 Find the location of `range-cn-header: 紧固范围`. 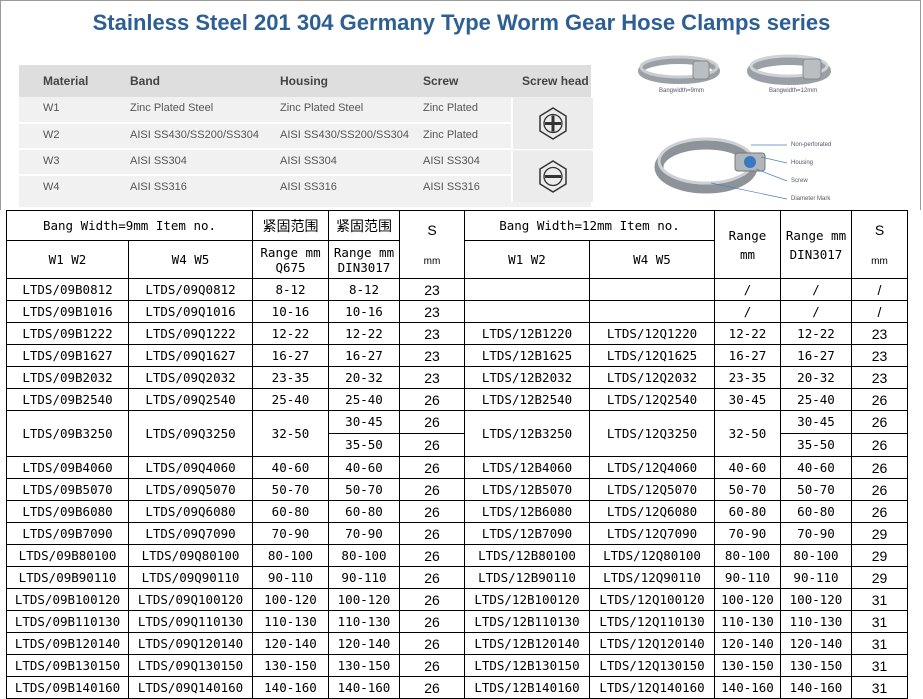

range-cn-header: 紧固范围 is located at coordinates (290, 225).